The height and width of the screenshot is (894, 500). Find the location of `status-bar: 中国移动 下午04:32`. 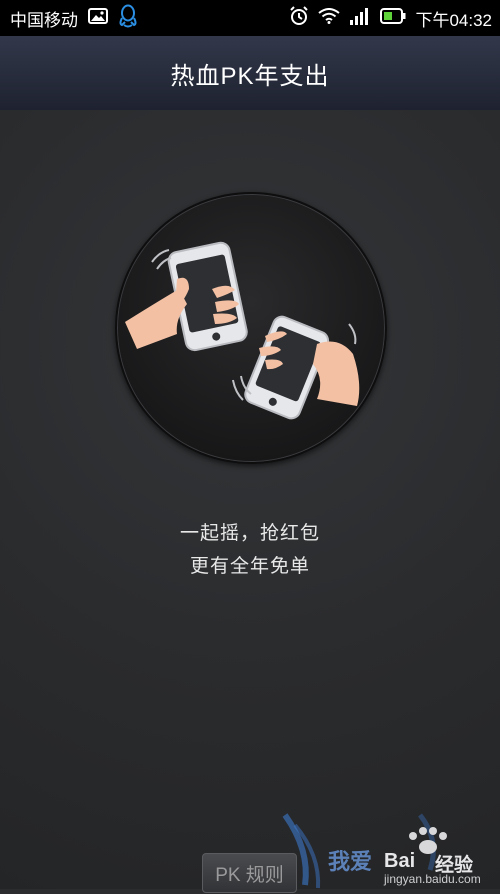

status-bar: 中国移动 下午04:32 is located at coordinates (250, 18).